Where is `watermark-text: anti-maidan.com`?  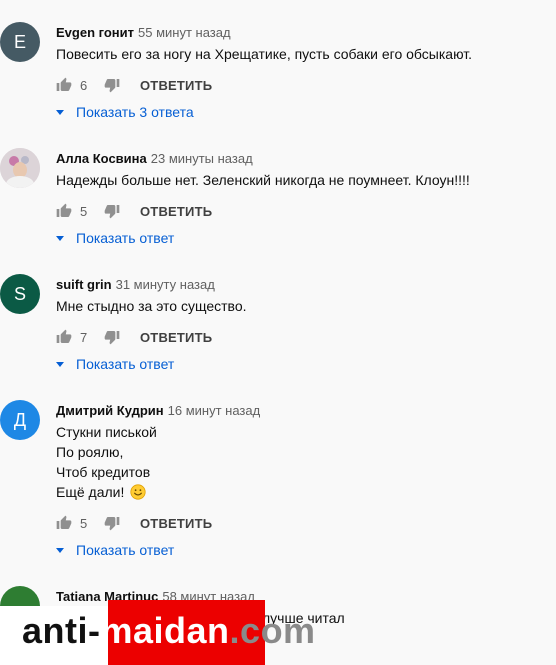
watermark-text: anti-maidan.com is located at coordinates (169, 630).